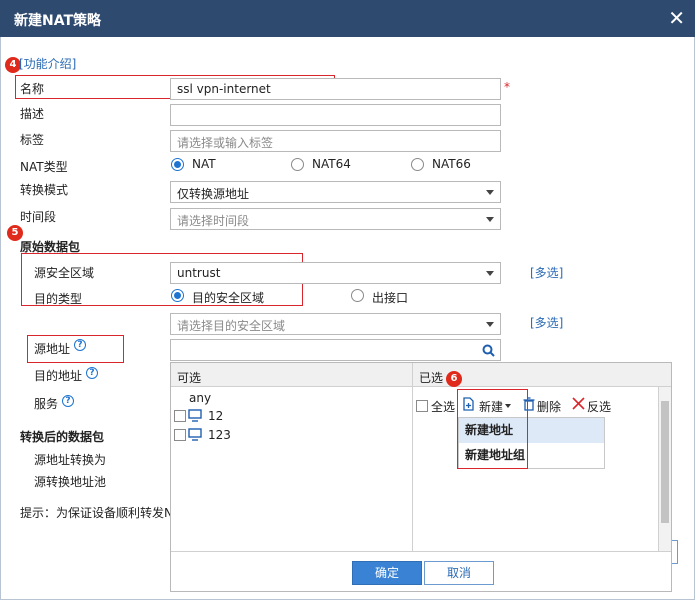 This screenshot has width=695, height=600. What do you see at coordinates (451, 164) in the screenshot?
I see `nat66-option-label: NAT66` at bounding box center [451, 164].